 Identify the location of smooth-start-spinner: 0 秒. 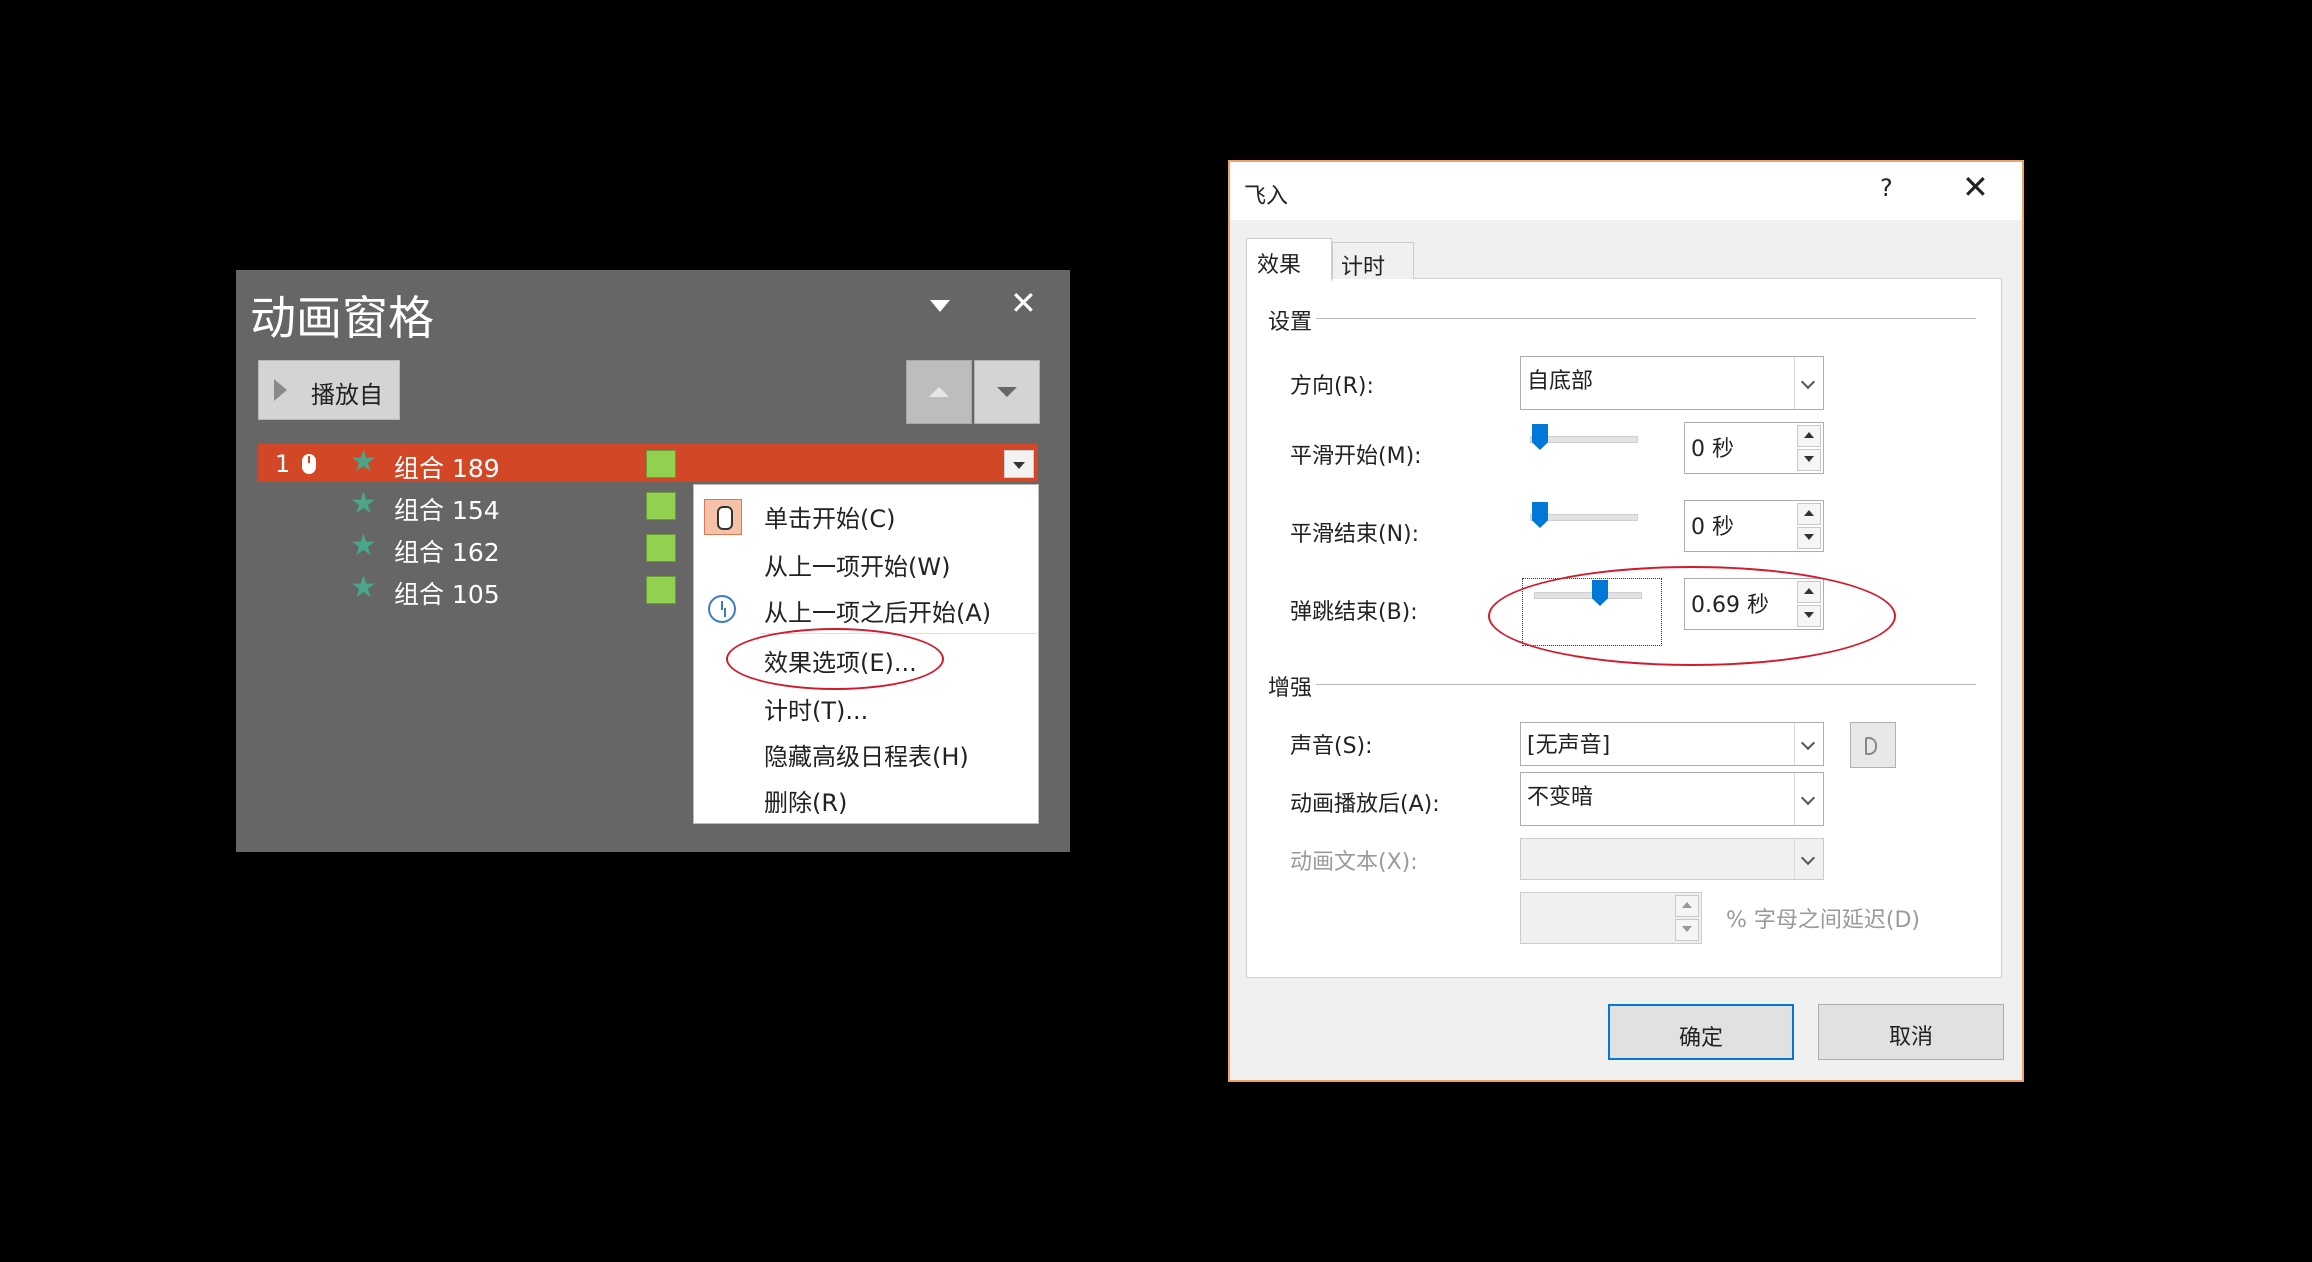
(1754, 448).